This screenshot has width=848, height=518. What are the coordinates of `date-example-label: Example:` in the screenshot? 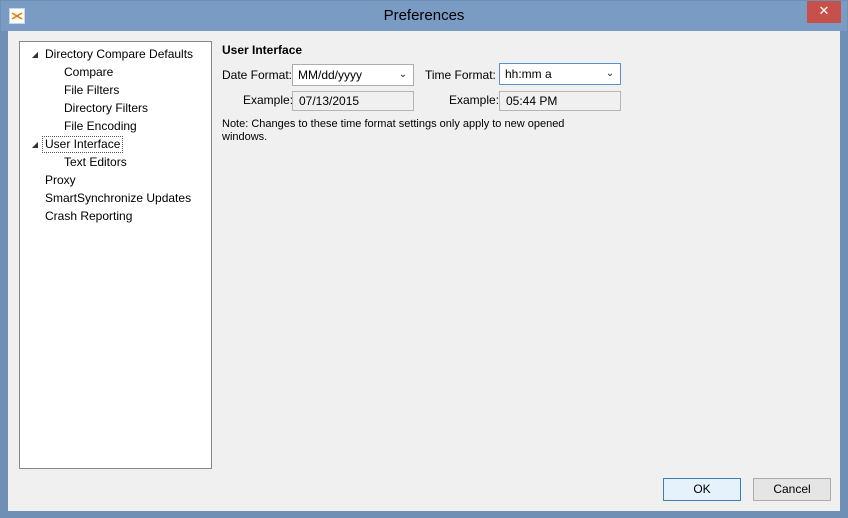 It's located at (268, 100).